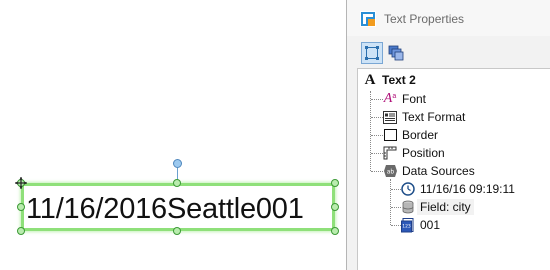 Image resolution: width=550 pixels, height=270 pixels. I want to click on object-layout-icon, so click(372, 53).